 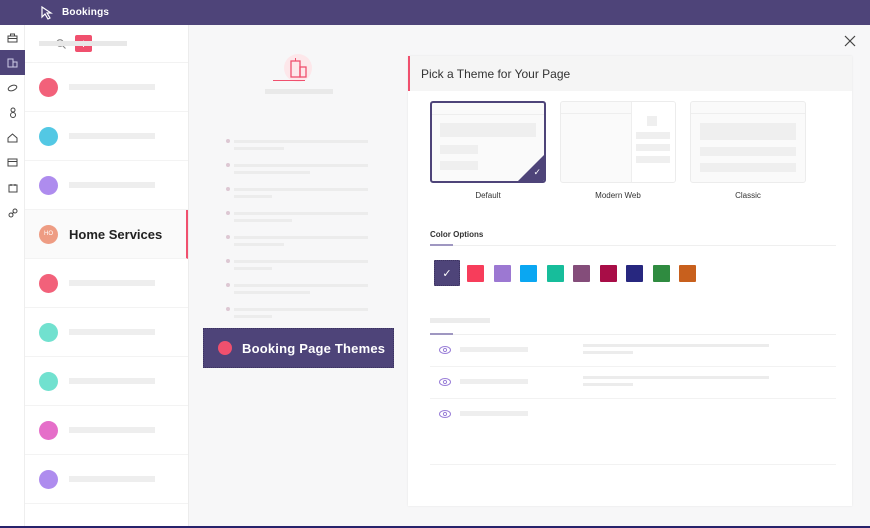 What do you see at coordinates (537, 172) in the screenshot?
I see `check-icon: ✓` at bounding box center [537, 172].